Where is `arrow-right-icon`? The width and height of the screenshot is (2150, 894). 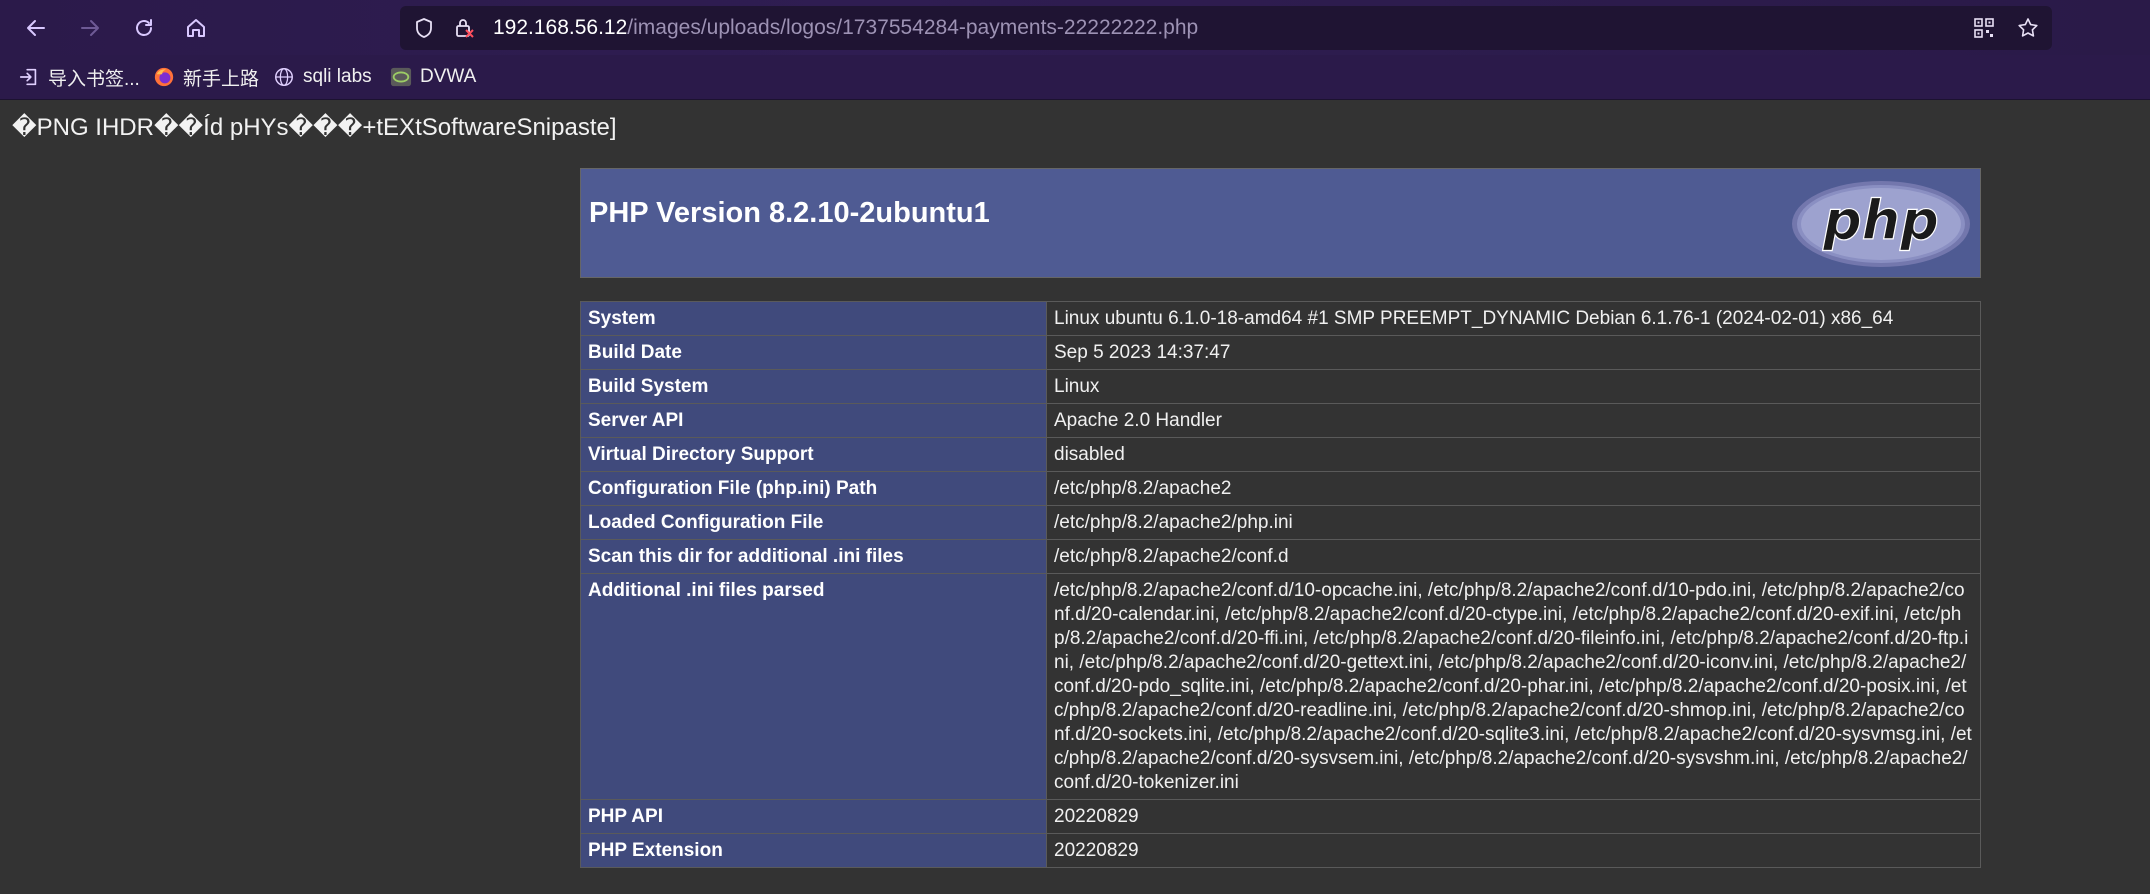
arrow-right-icon is located at coordinates (90, 28).